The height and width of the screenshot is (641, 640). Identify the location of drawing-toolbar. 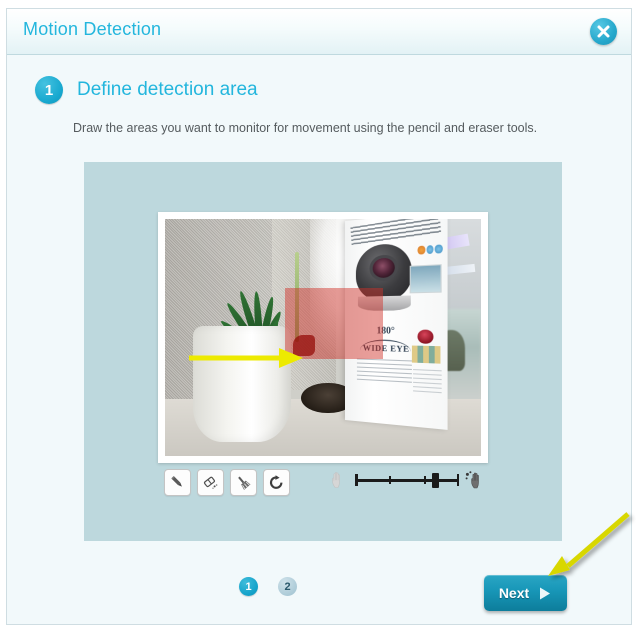
(323, 485).